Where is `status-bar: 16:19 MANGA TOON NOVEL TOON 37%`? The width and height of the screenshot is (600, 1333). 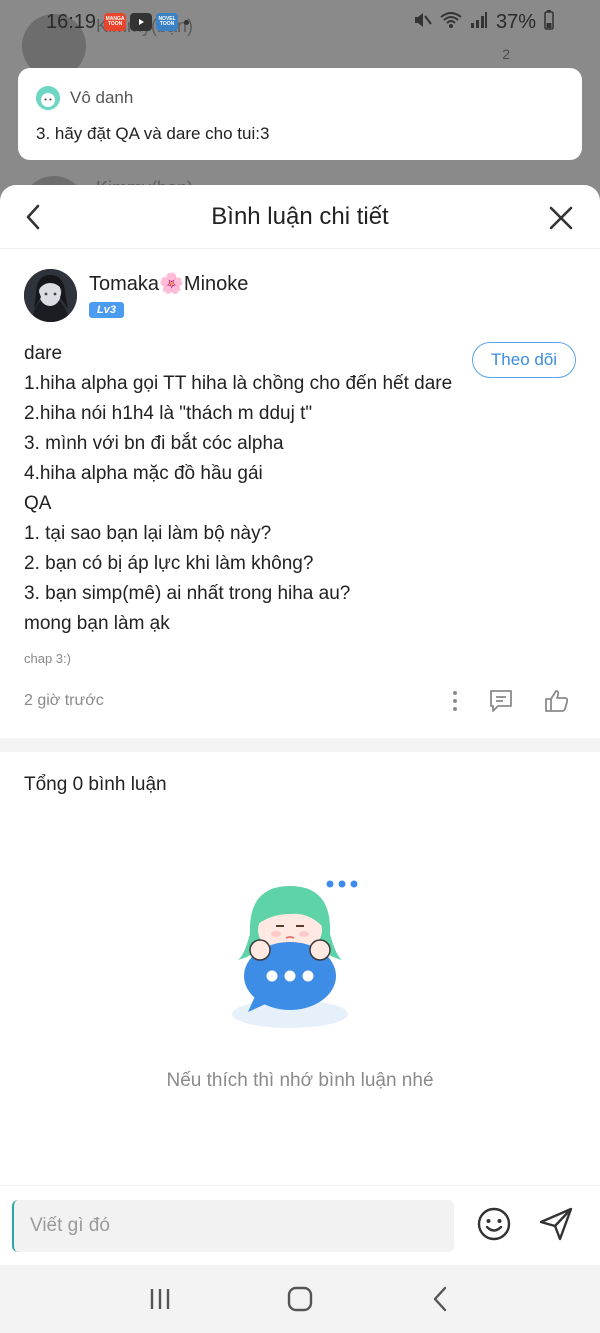
status-bar: 16:19 MANGA TOON NOVEL TOON 37% is located at coordinates (300, 22).